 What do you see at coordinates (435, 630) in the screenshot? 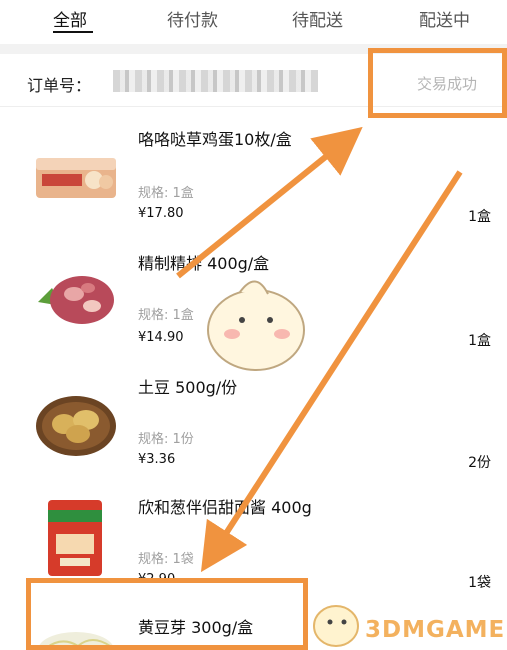
I see `watermark-text: 3DMGAME` at bounding box center [435, 630].